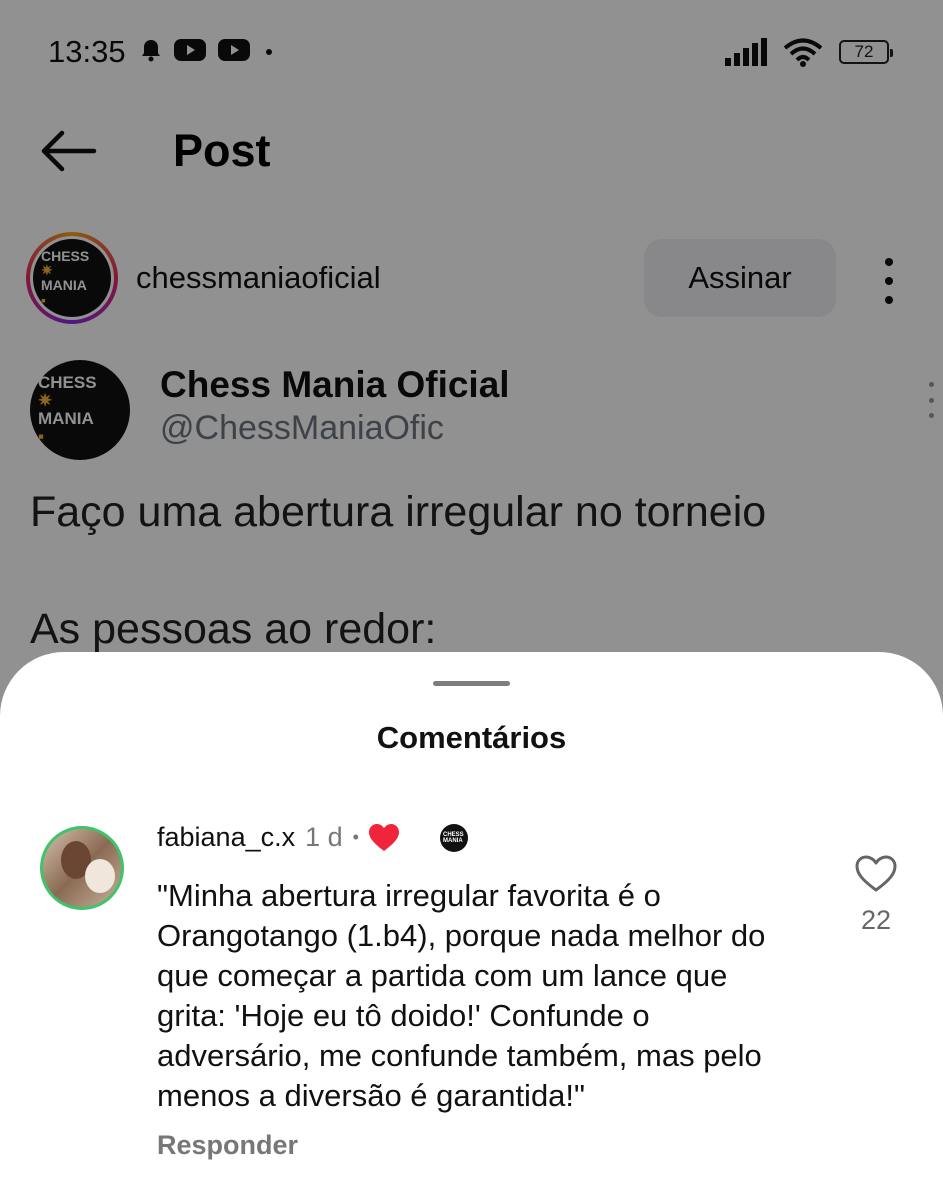 The image size is (943, 1200). Describe the element at coordinates (227, 1145) in the screenshot. I see `reply-button: Responder` at that location.